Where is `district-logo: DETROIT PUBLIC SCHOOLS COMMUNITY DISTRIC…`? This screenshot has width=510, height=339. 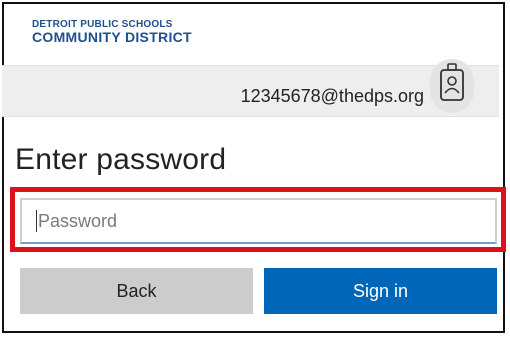
district-logo: DETROIT PUBLIC SCHOOLS COMMUNITY DISTRIC… is located at coordinates (112, 32).